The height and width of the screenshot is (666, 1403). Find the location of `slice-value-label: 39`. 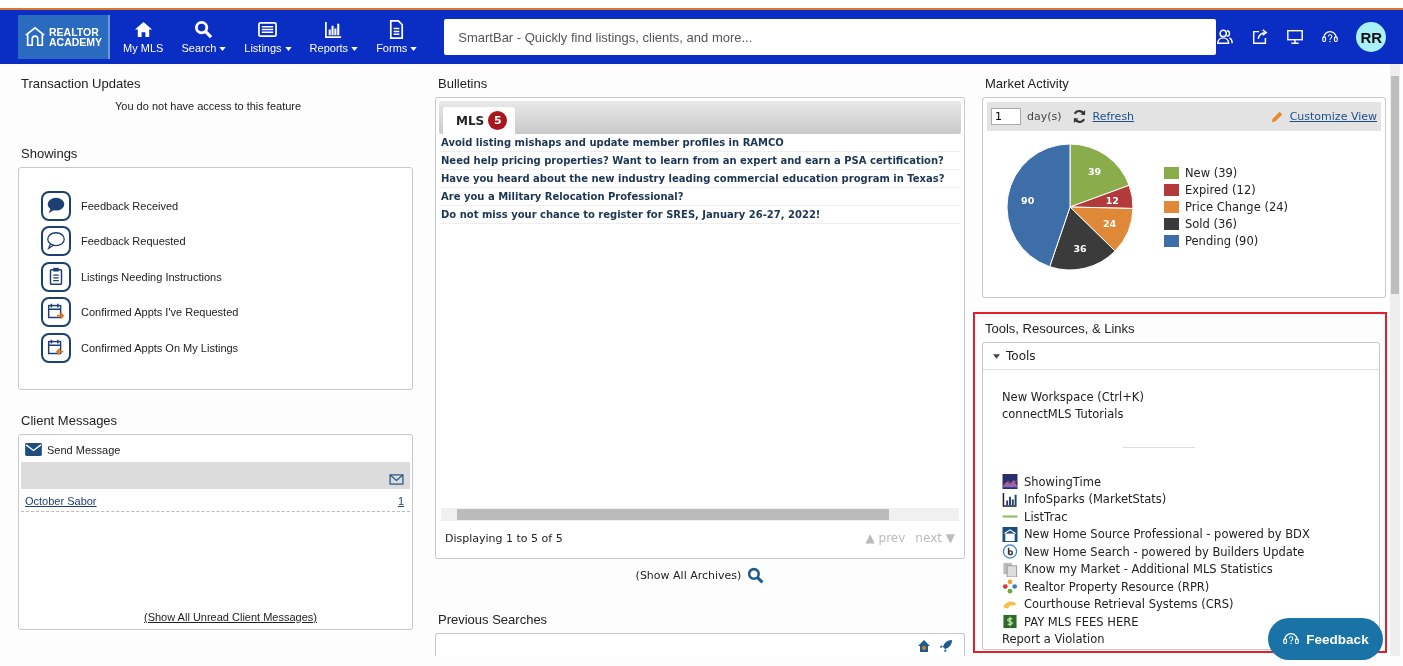

slice-value-label: 39 is located at coordinates (1094, 172).